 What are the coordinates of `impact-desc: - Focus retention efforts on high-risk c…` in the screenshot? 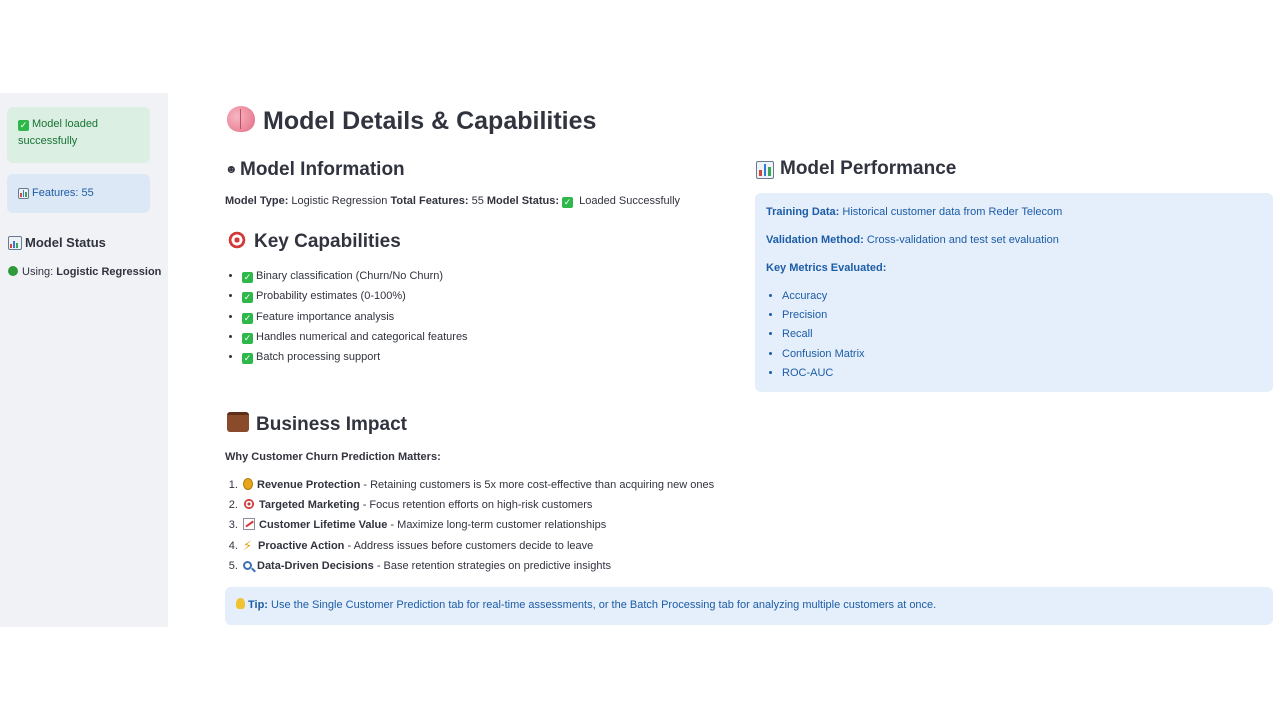 It's located at (476, 505).